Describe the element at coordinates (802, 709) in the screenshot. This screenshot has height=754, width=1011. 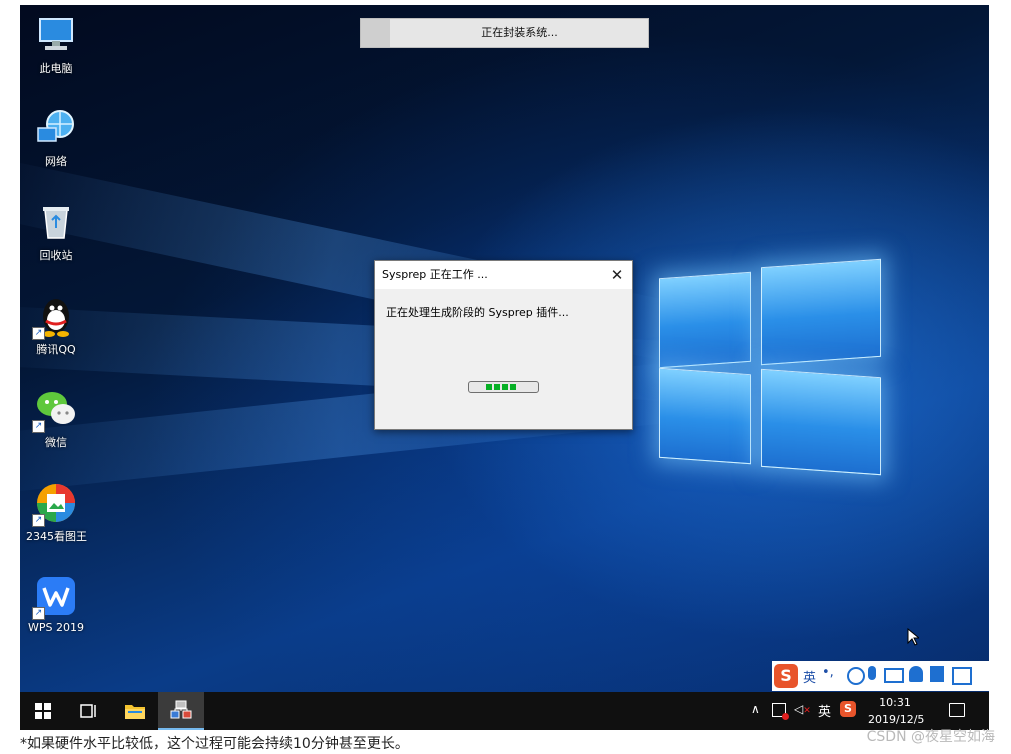
I see `volume-muted-icon: ◁✕` at that location.